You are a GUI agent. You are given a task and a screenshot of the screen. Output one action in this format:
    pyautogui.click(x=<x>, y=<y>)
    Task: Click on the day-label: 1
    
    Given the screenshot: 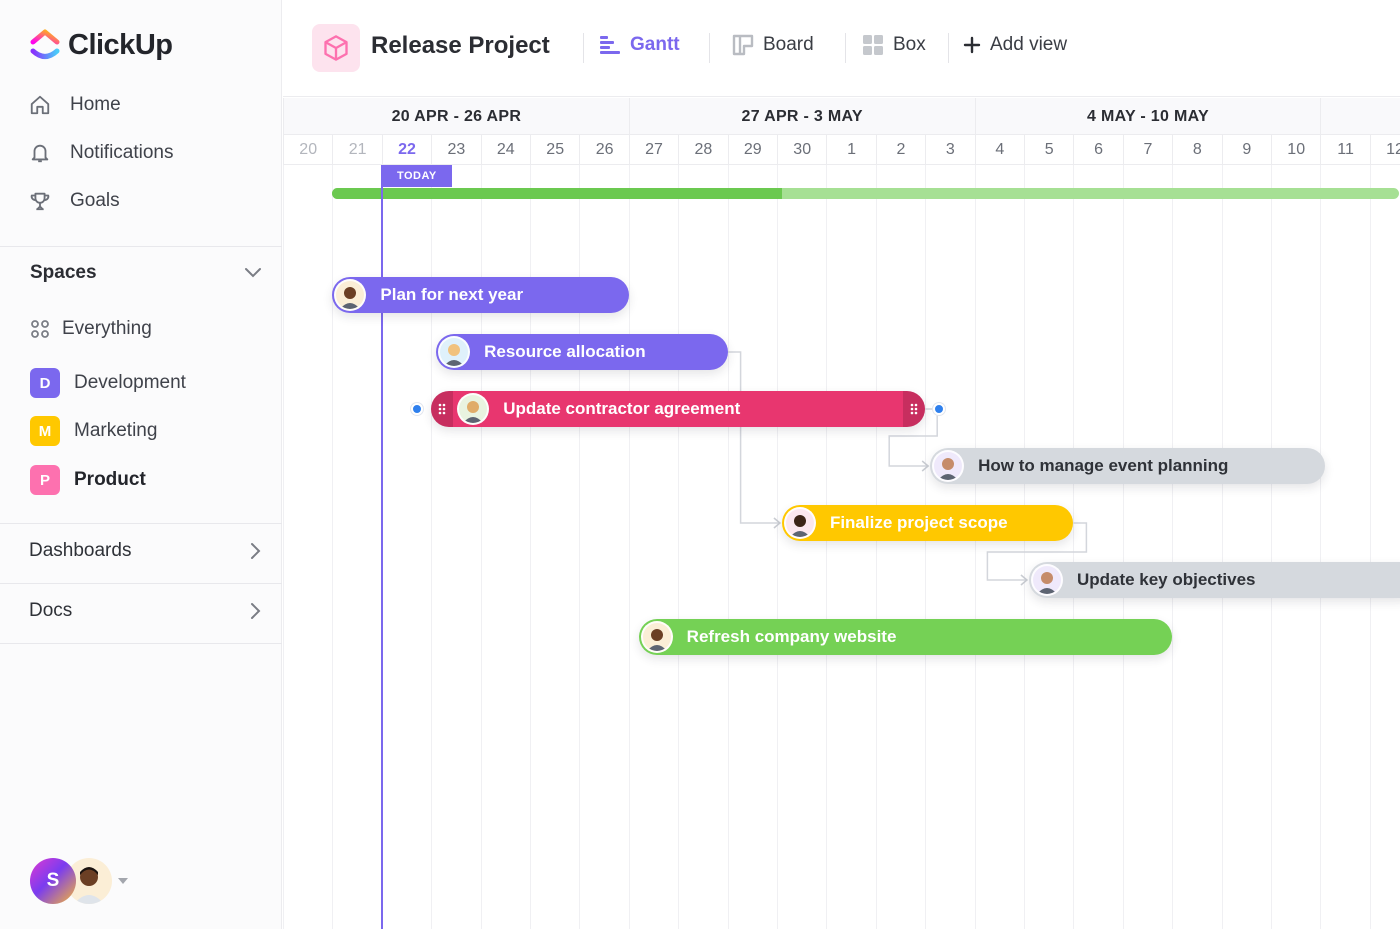 What is the action you would take?
    pyautogui.click(x=850, y=150)
    